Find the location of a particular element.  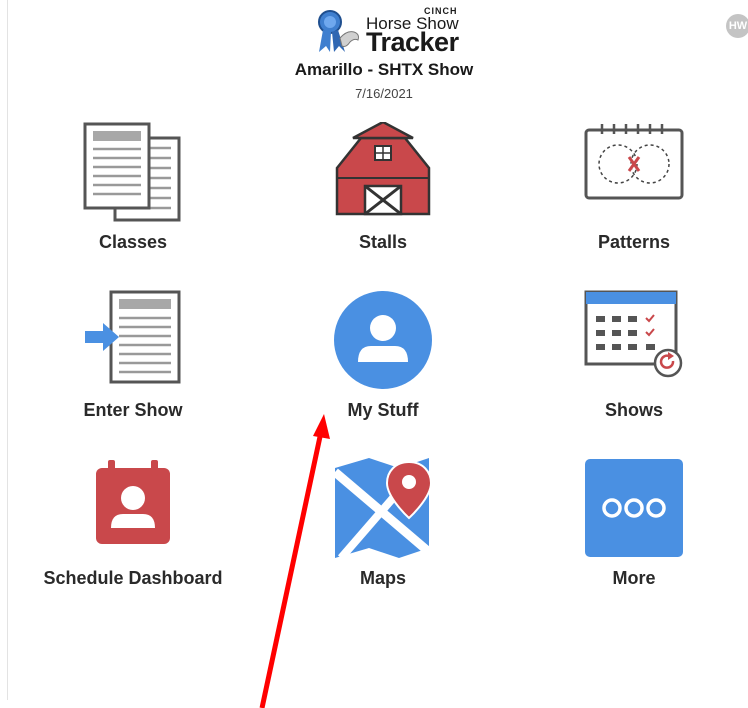

barn-icon is located at coordinates (383, 169).